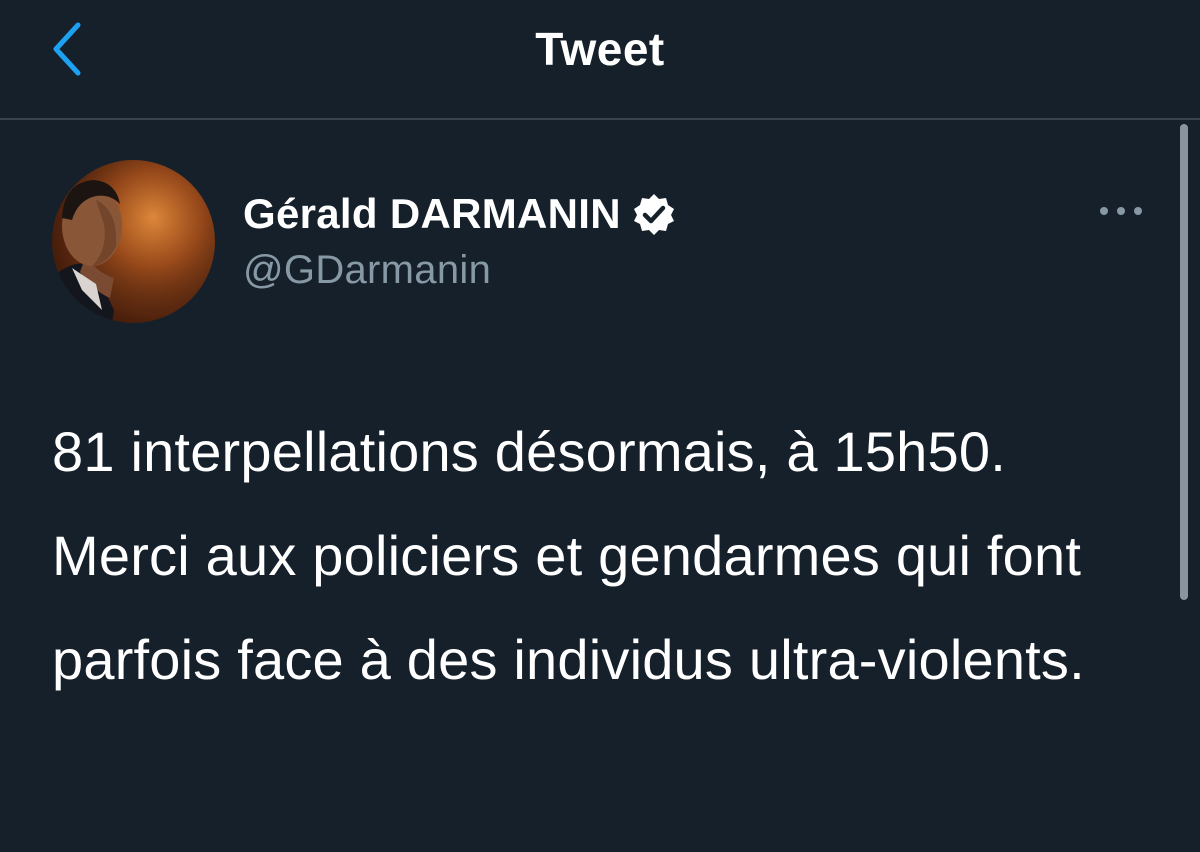 This screenshot has width=1200, height=852. I want to click on author-name: Gérald DARMANIN, so click(432, 214).